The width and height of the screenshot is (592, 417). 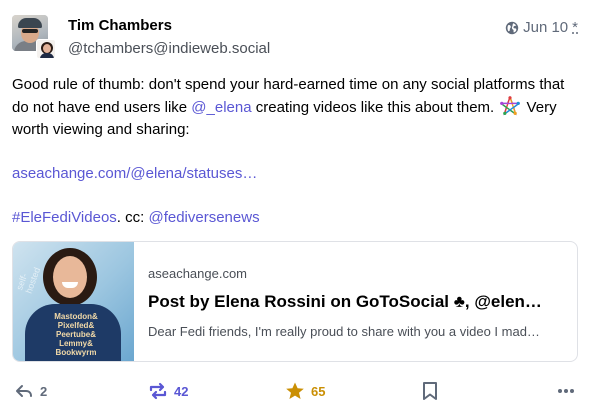 I want to click on more-icon, so click(x=566, y=391).